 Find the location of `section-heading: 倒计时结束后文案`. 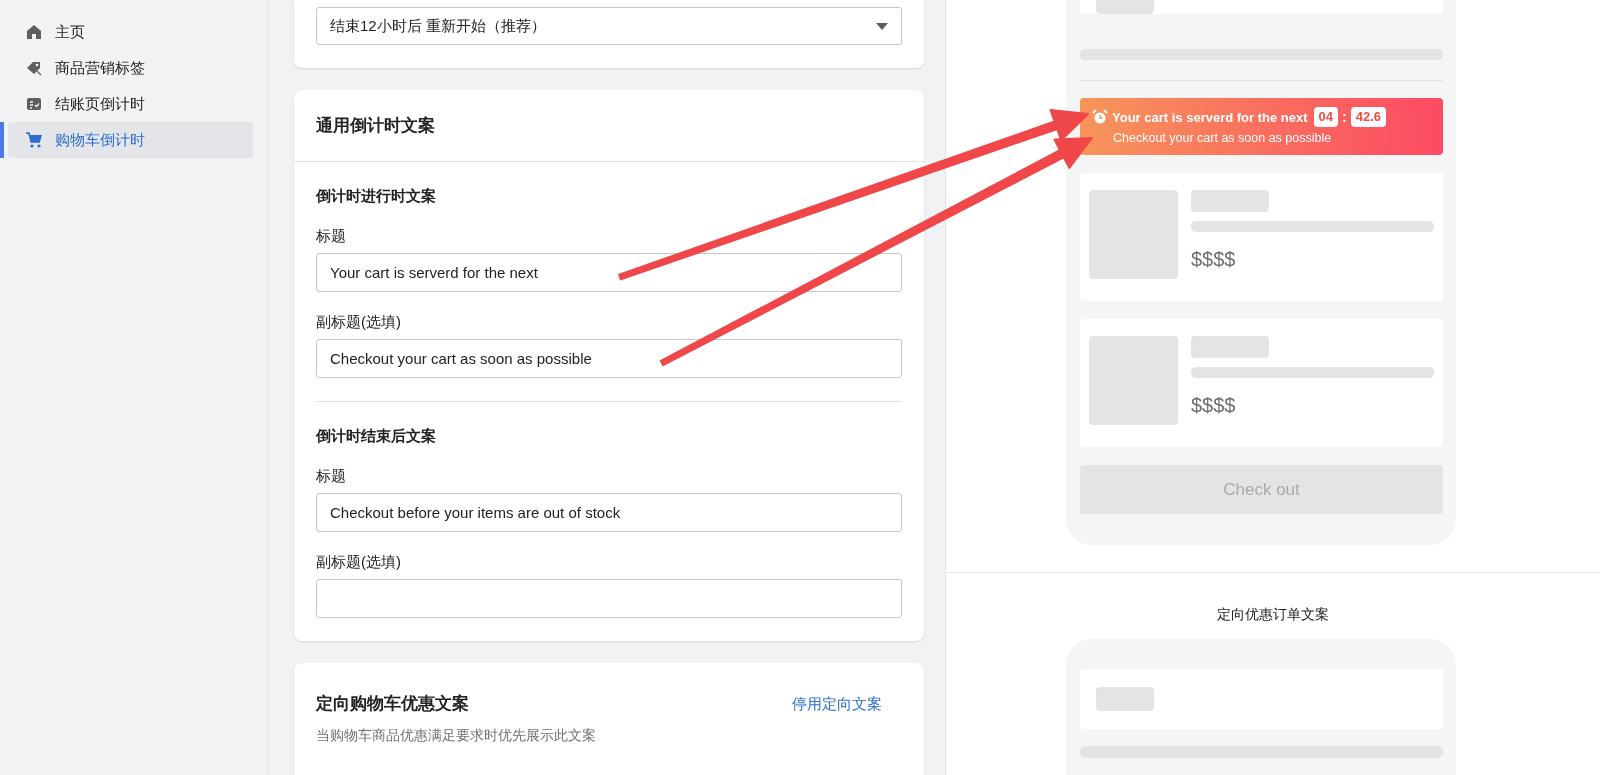

section-heading: 倒计时结束后文案 is located at coordinates (376, 436).